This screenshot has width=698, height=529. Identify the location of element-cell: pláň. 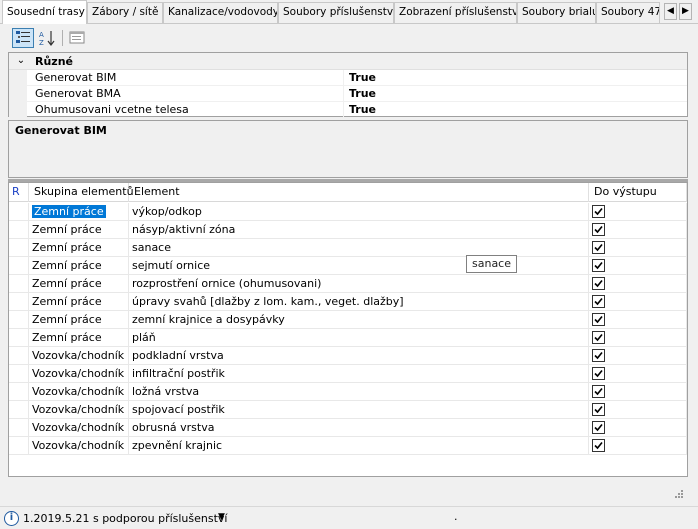
(359, 338).